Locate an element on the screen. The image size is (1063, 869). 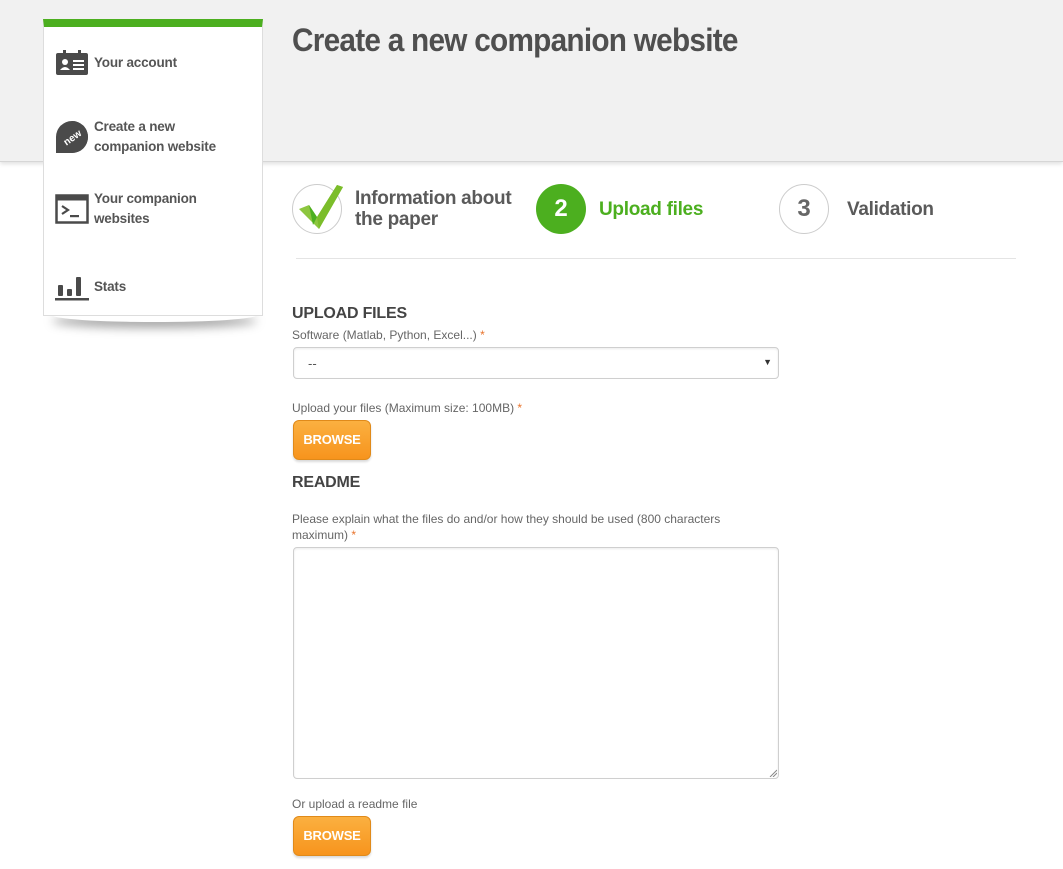
new-badge-icon: new is located at coordinates (72, 137).